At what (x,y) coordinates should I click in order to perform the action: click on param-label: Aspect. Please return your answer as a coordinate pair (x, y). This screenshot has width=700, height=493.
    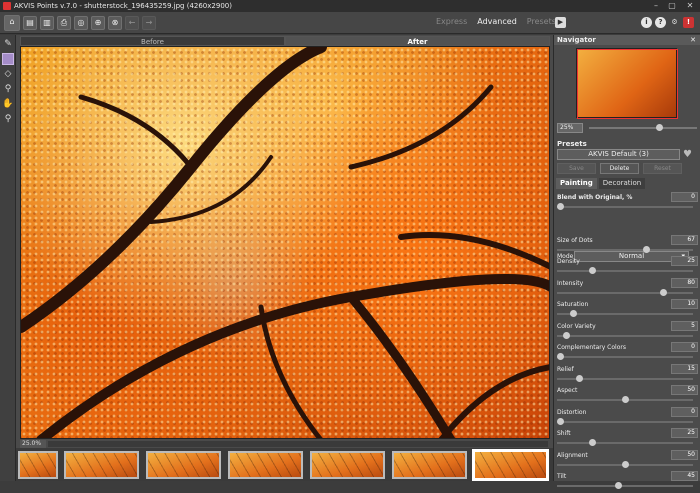
    Looking at the image, I should click on (567, 390).